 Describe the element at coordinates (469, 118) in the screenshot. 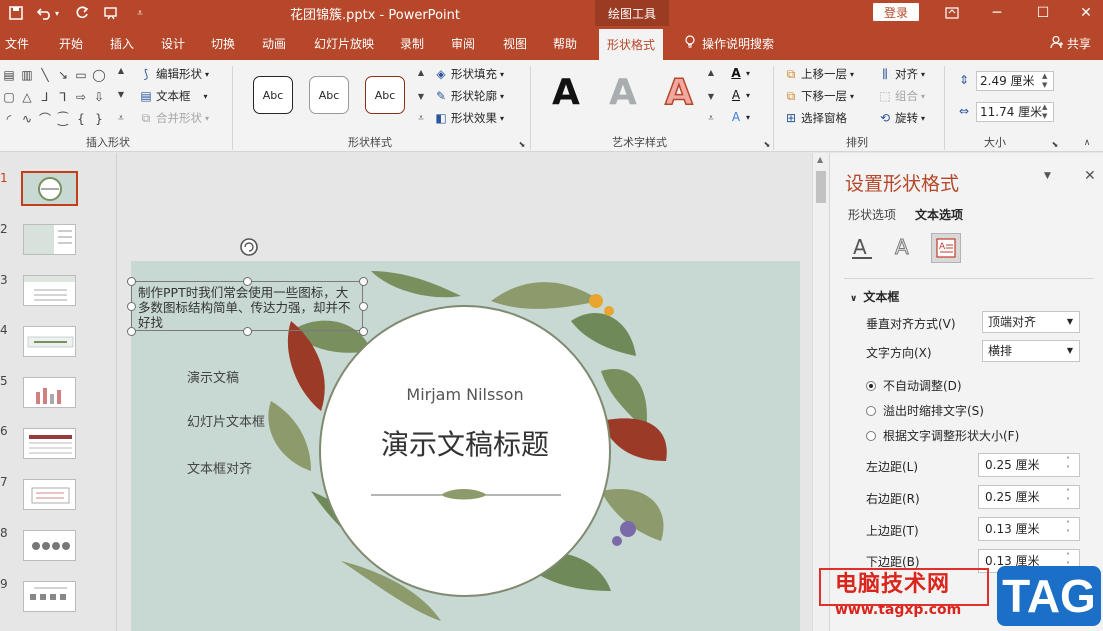

I see `shape-effects-button: ◧ 形状效果 ▾` at that location.